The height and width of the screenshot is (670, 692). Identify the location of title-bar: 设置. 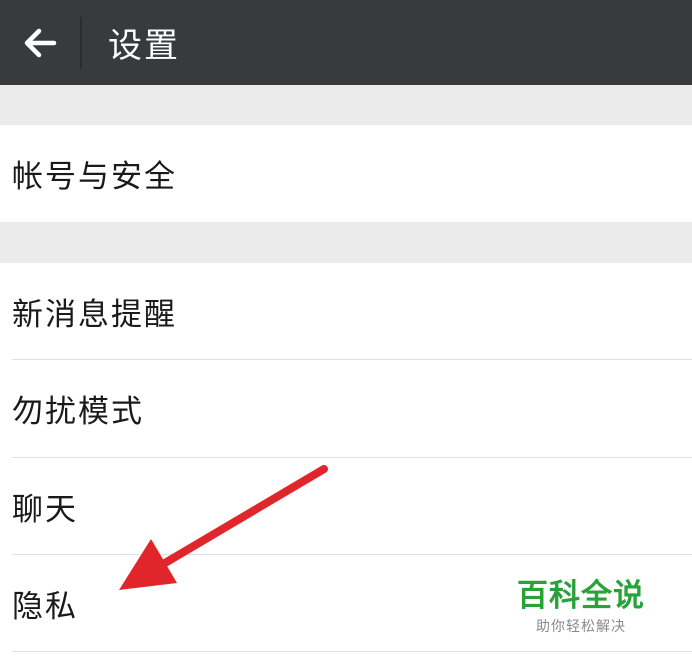
(346, 42).